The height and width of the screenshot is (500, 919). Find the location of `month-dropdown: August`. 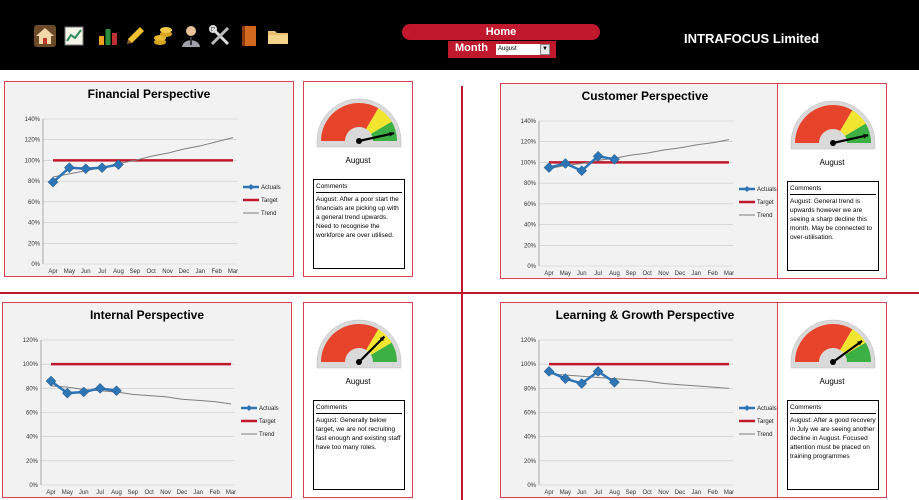

month-dropdown: August is located at coordinates (518, 49).